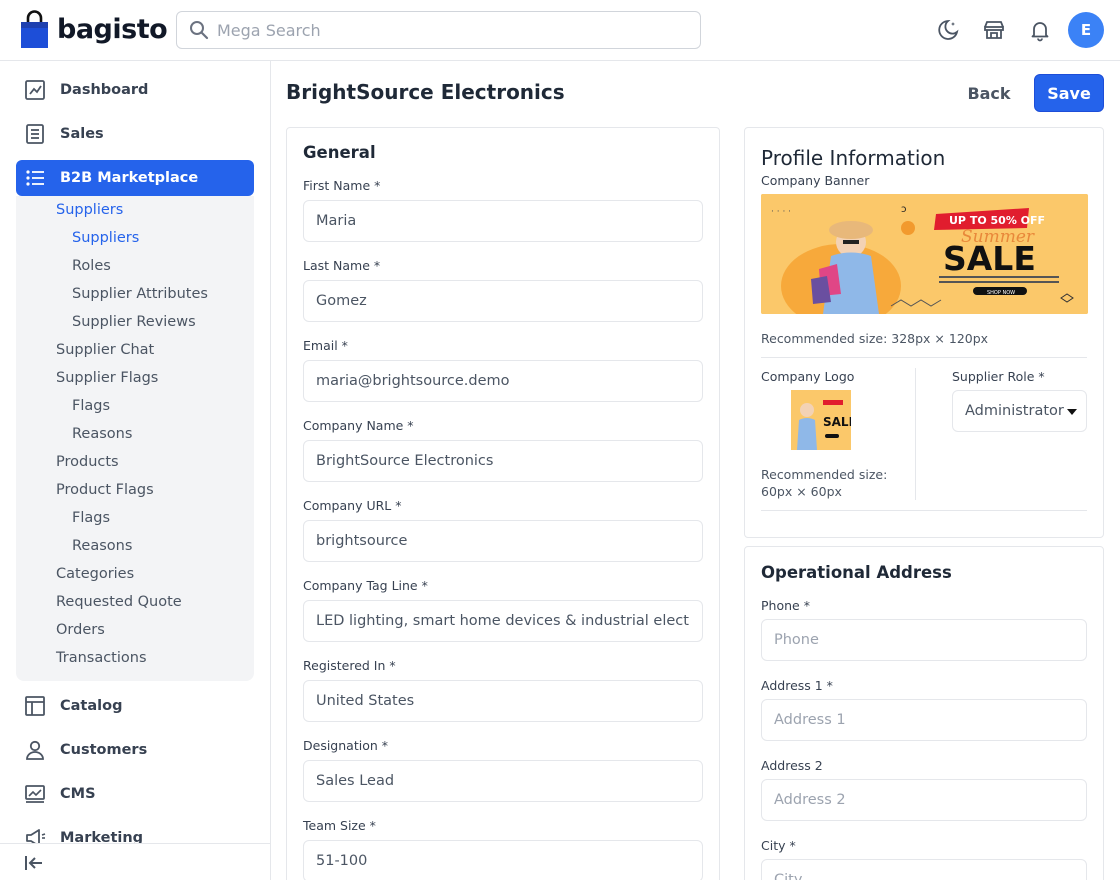  What do you see at coordinates (1069, 93) in the screenshot?
I see `save-button: Save` at bounding box center [1069, 93].